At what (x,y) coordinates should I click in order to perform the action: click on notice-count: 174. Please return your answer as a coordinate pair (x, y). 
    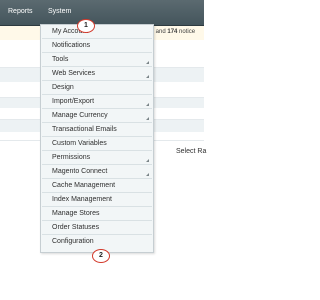
    Looking at the image, I should click on (172, 32).